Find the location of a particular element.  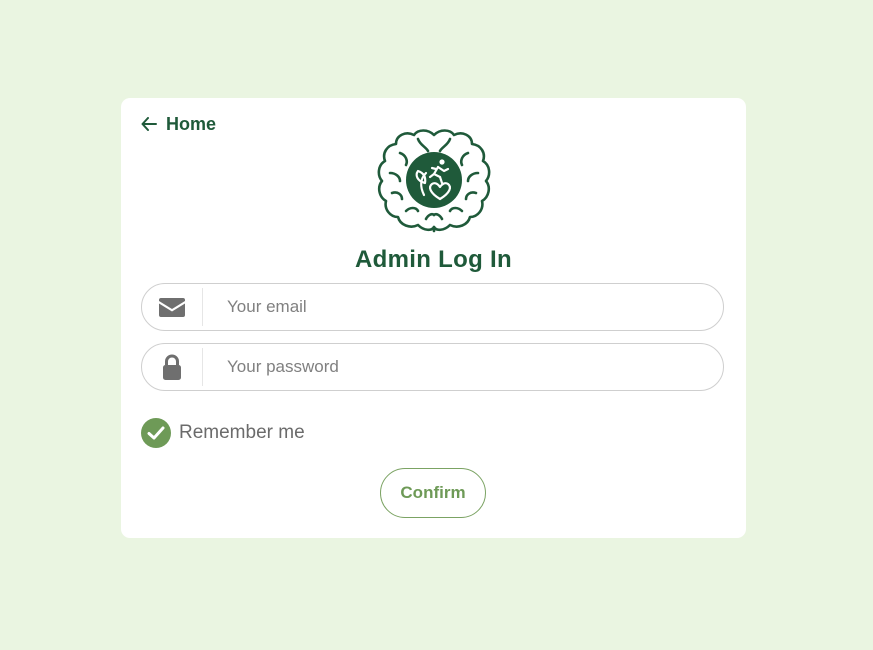

page-title: Admin Log In is located at coordinates (433, 259).